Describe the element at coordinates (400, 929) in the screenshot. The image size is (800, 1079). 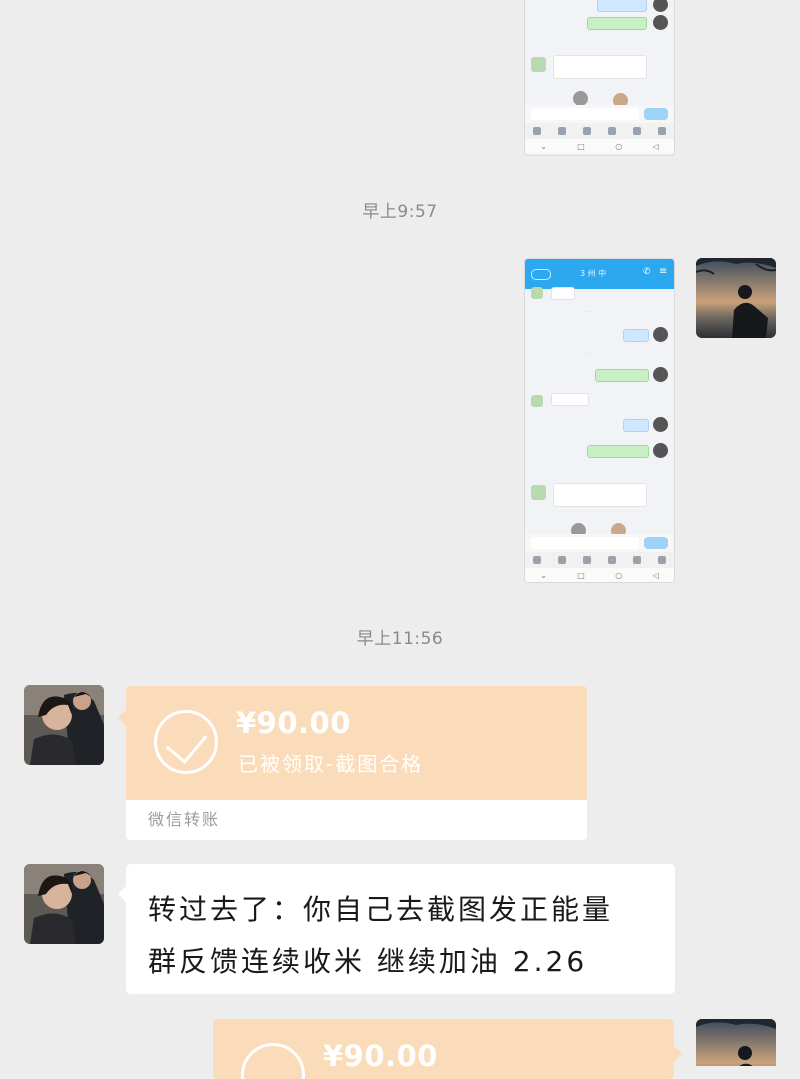
I see `text-message-bubble: 转过去了：你自己去截图发正能量 群反馈连续收米 继续加油 2.26` at that location.